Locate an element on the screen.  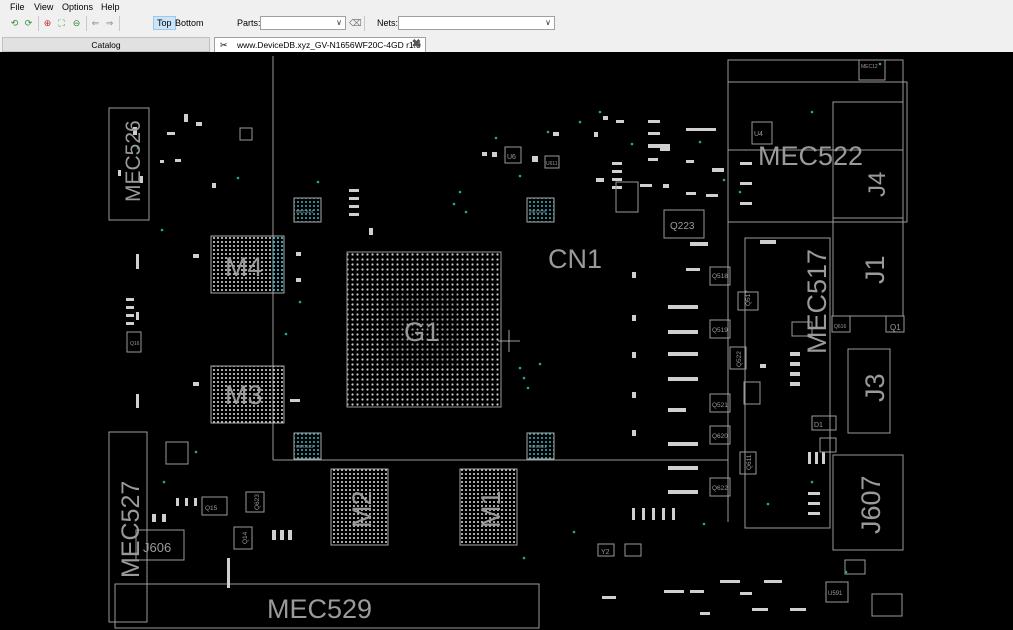
label-mec517: MEC517 is located at coordinates (817, 301).